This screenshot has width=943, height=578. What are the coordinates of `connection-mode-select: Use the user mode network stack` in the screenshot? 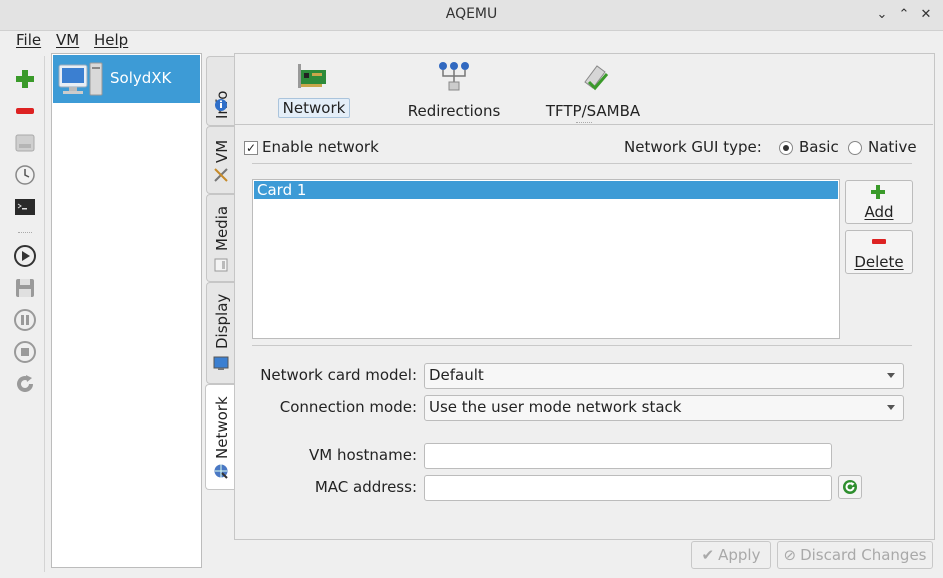 It's located at (664, 408).